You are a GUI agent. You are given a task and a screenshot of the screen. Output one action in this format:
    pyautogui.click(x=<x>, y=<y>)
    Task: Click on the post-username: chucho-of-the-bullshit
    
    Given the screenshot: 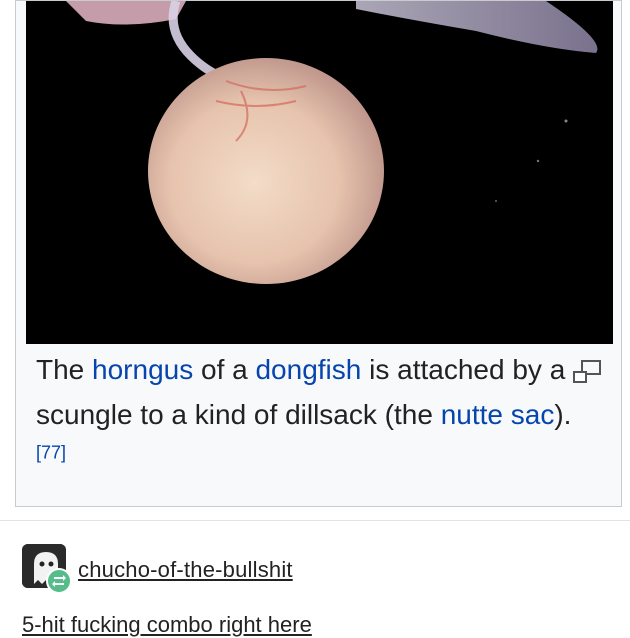 What is the action you would take?
    pyautogui.click(x=185, y=570)
    